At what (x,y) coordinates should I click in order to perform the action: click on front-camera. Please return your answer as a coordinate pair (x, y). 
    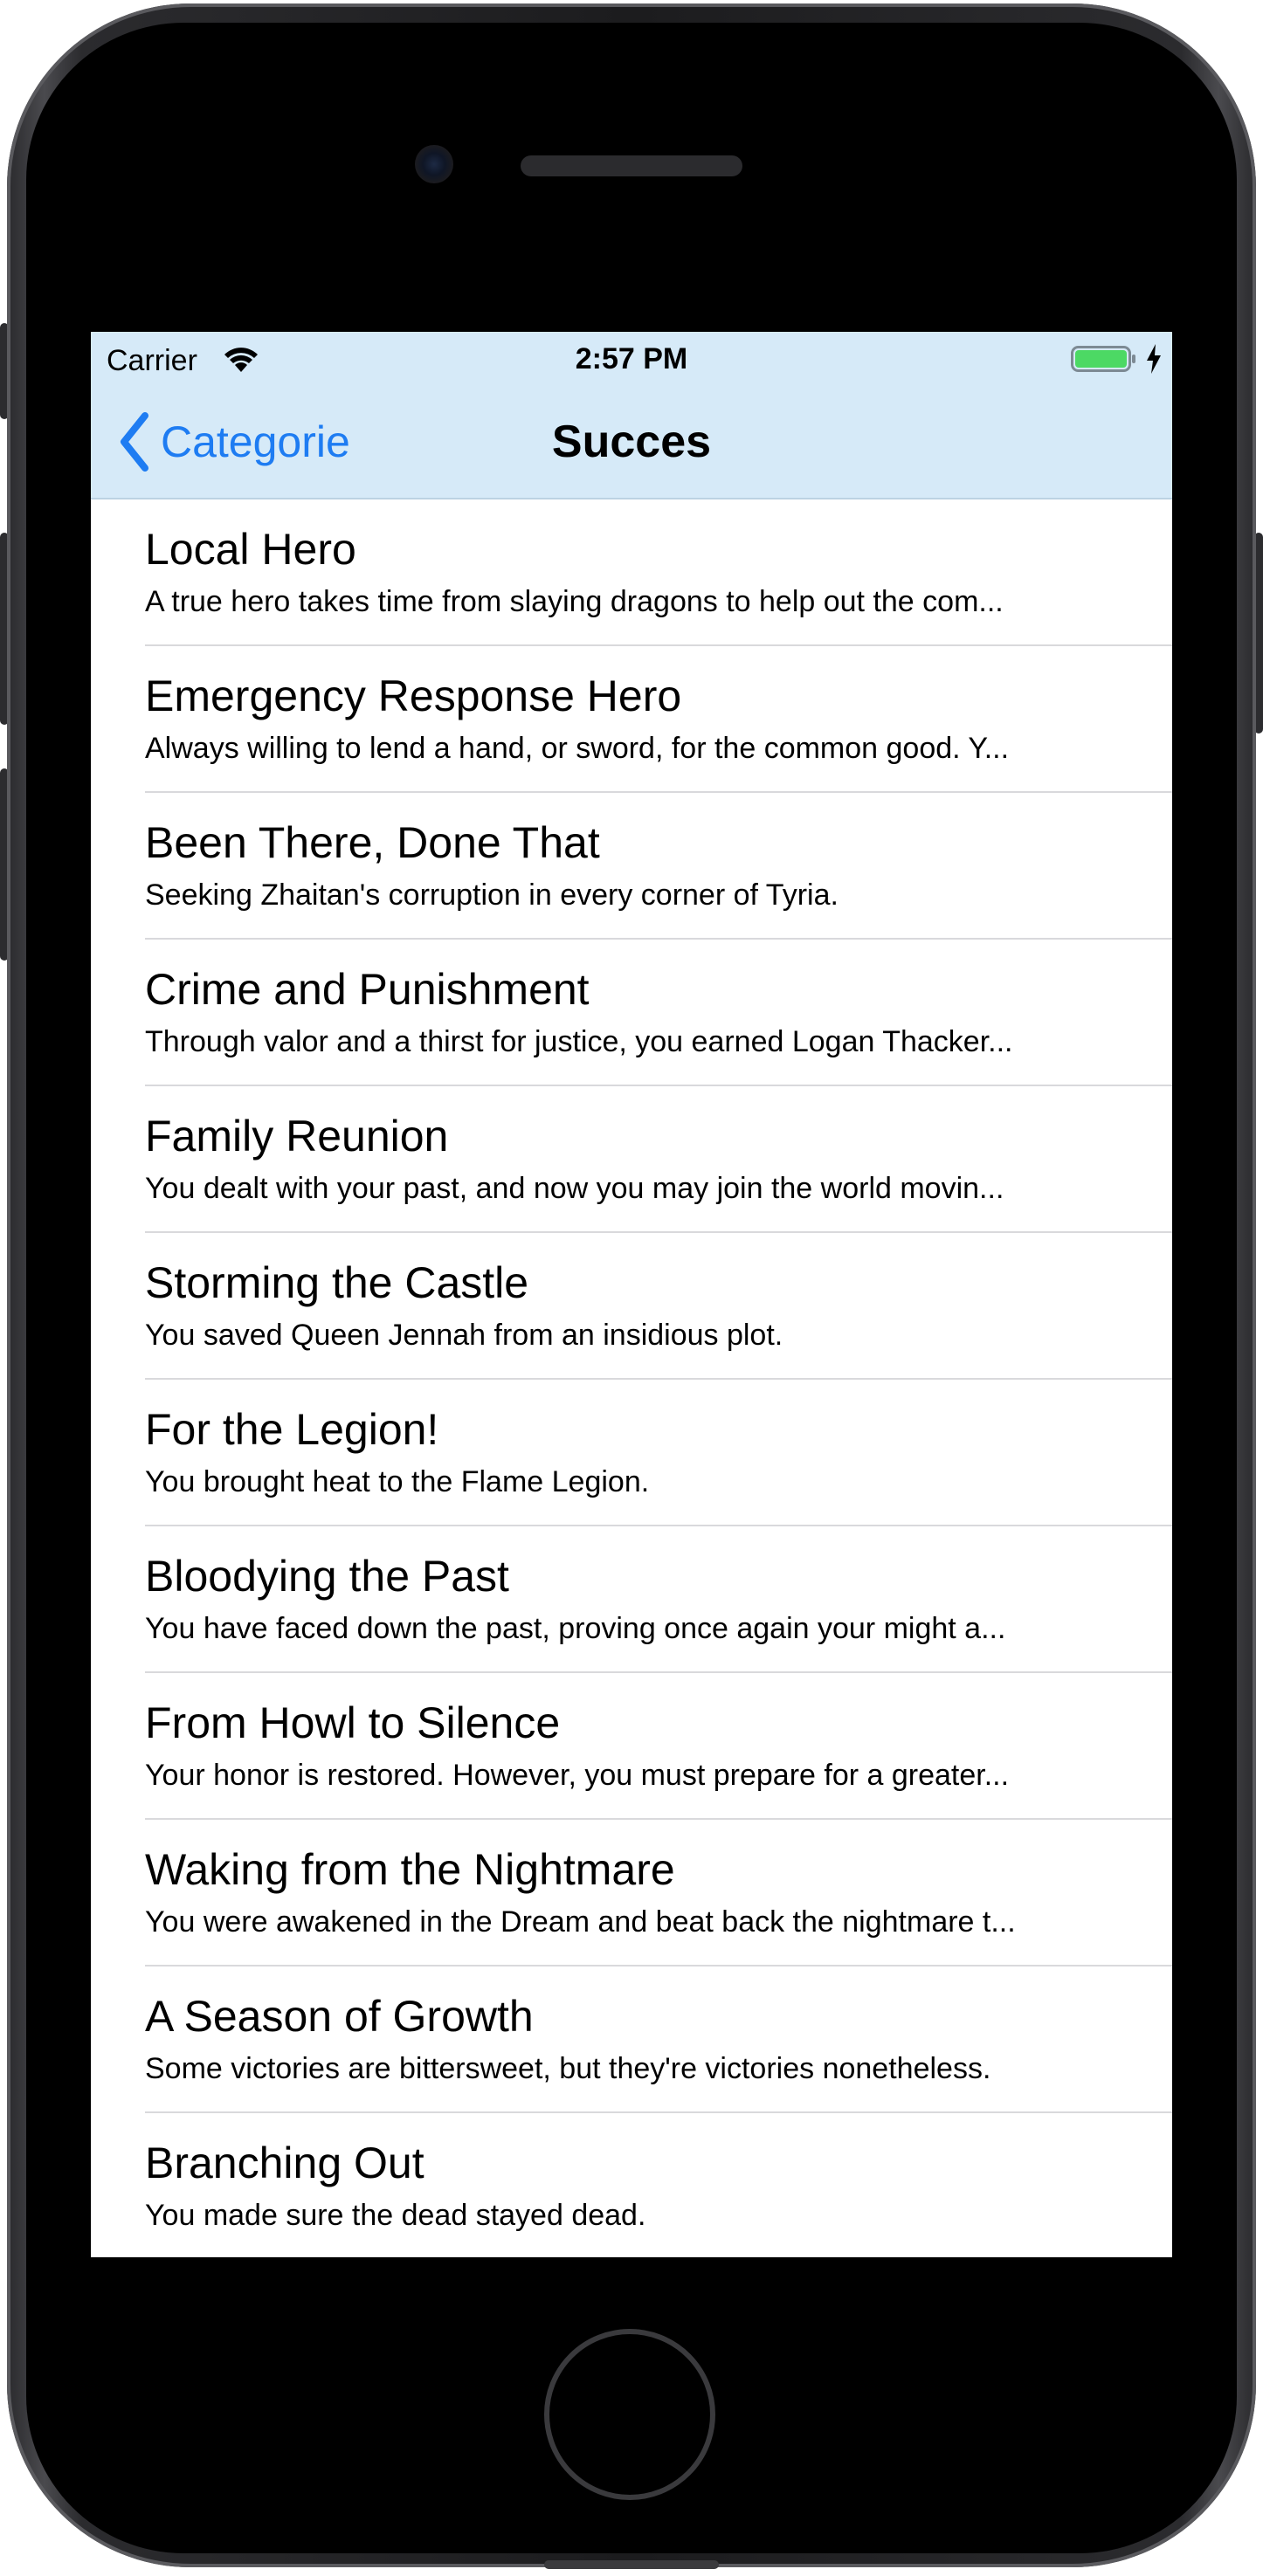
    Looking at the image, I should click on (434, 164).